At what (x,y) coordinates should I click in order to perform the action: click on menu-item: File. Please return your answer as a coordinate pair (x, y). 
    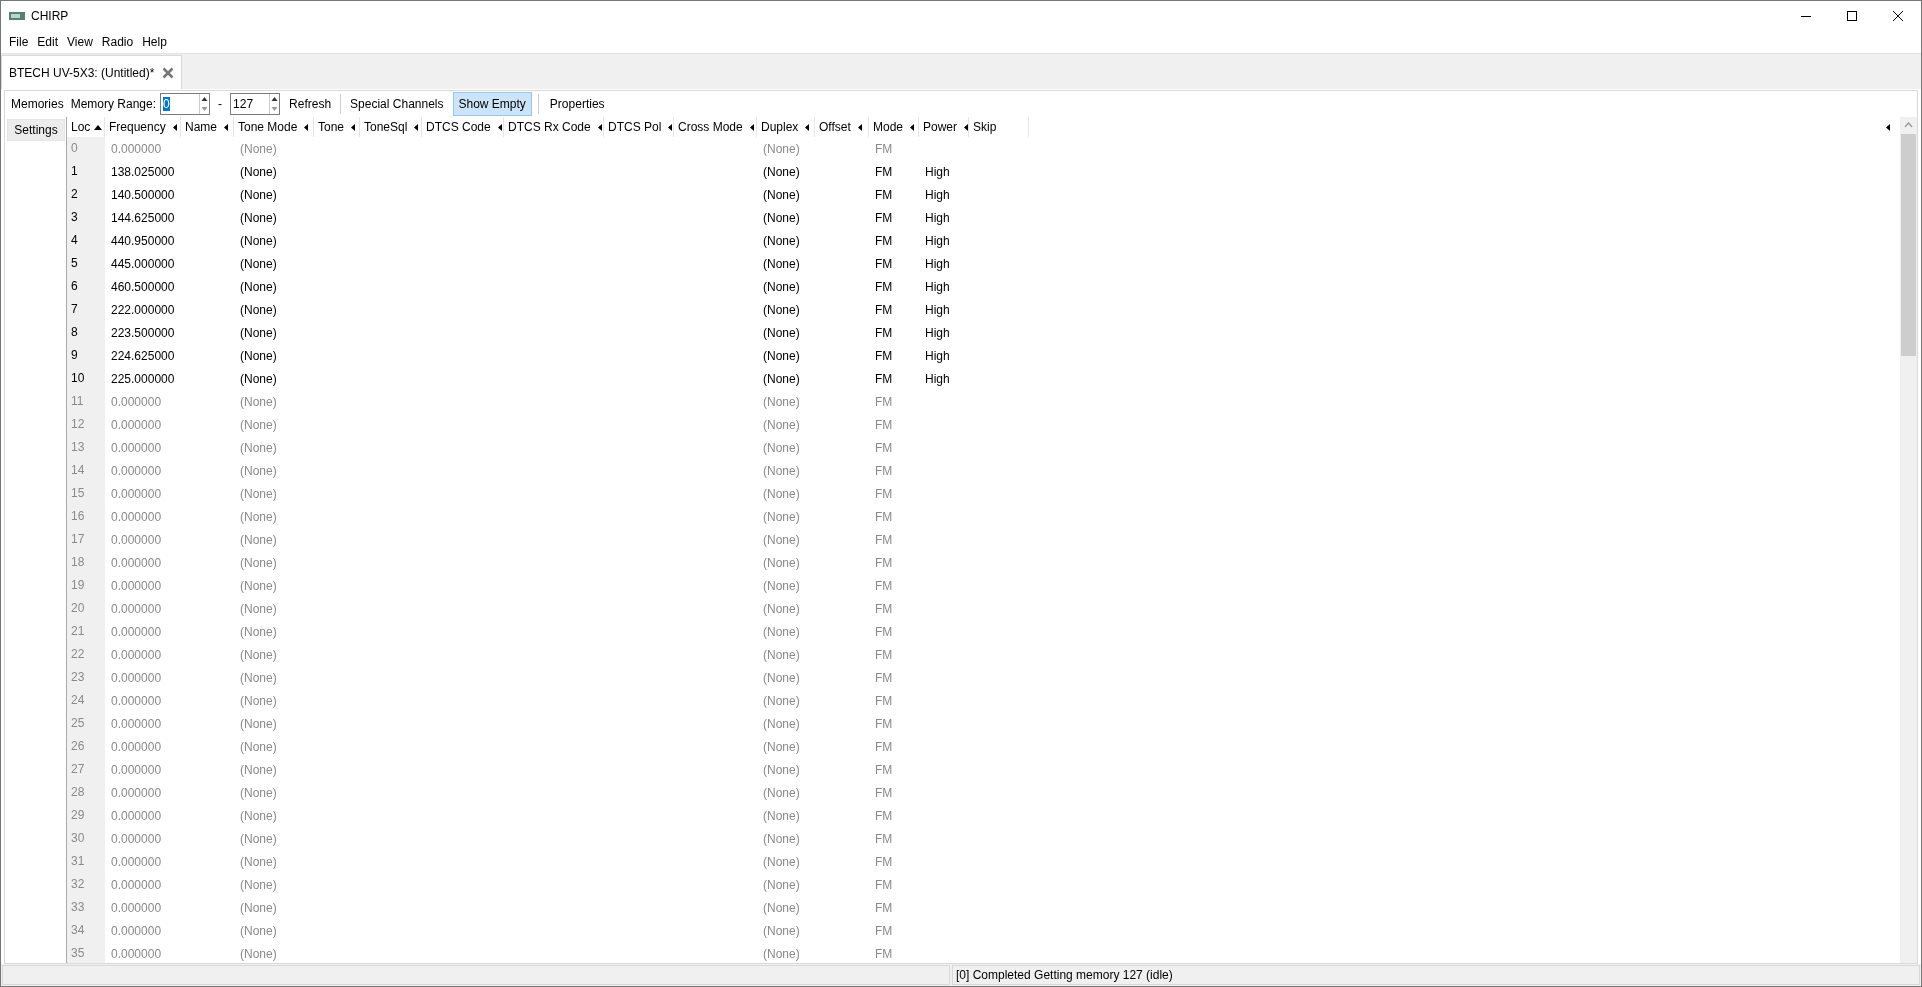
    Looking at the image, I should click on (19, 42).